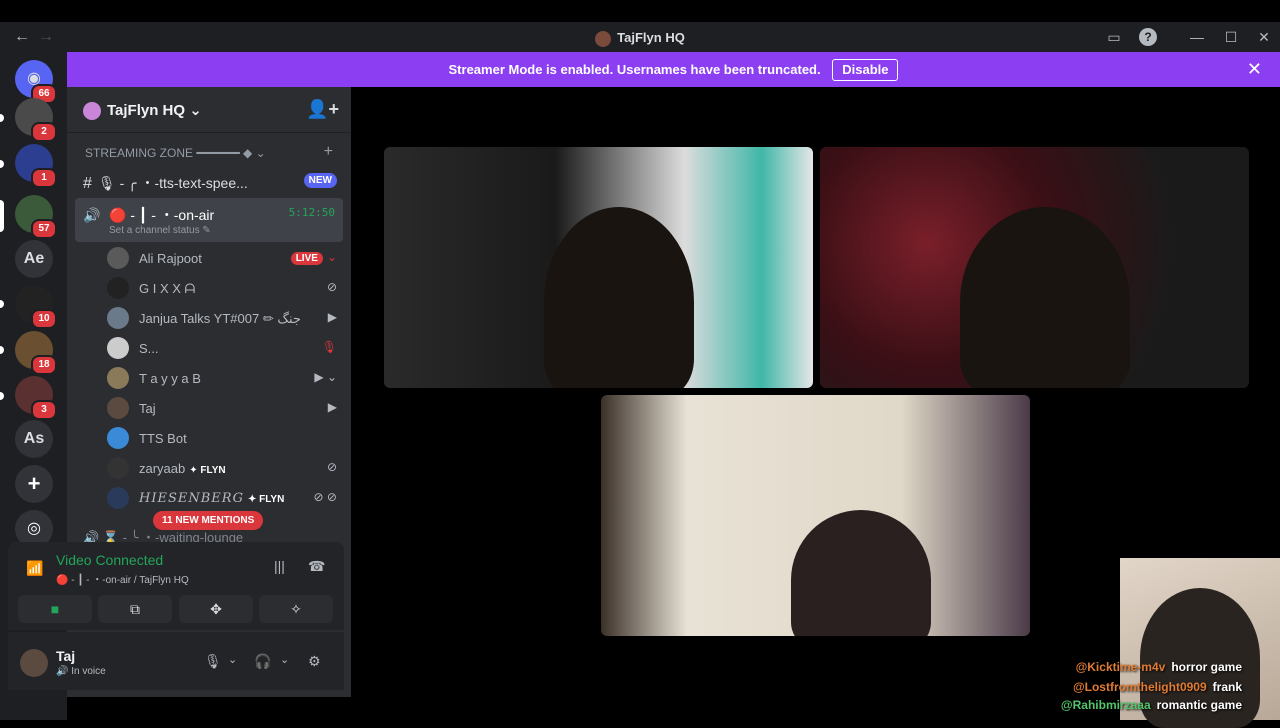  What do you see at coordinates (191, 498) in the screenshot?
I see `username: HIESENBERG` at bounding box center [191, 498].